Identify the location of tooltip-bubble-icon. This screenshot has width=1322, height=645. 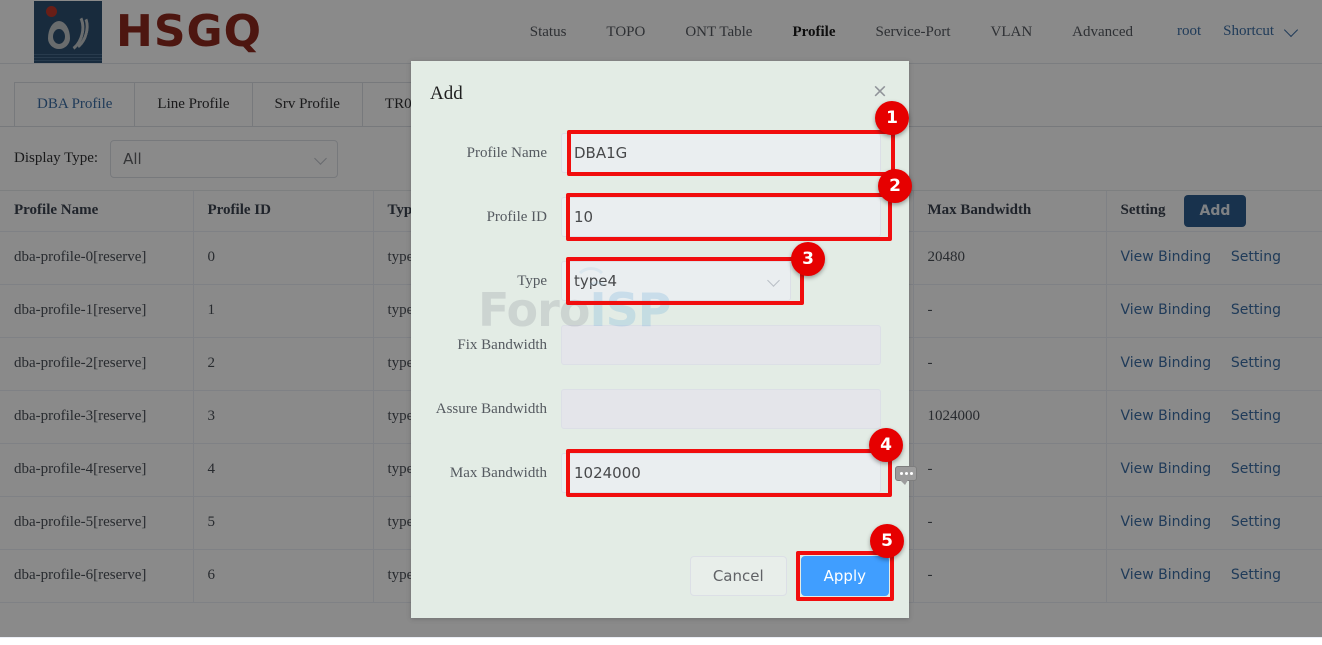
(906, 475).